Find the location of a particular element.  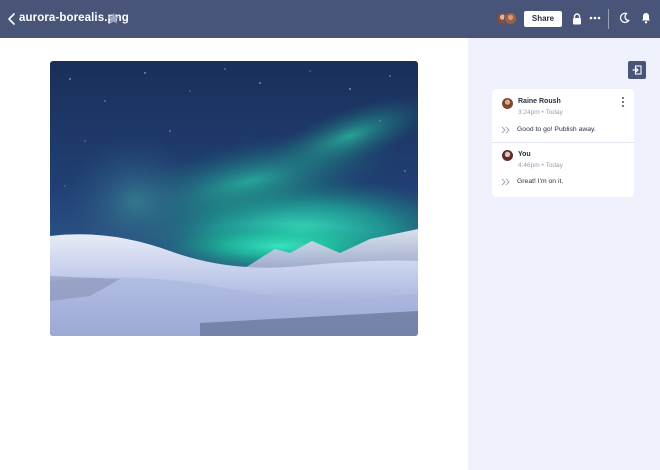

comment-time: 4:46pm is located at coordinates (529, 165).